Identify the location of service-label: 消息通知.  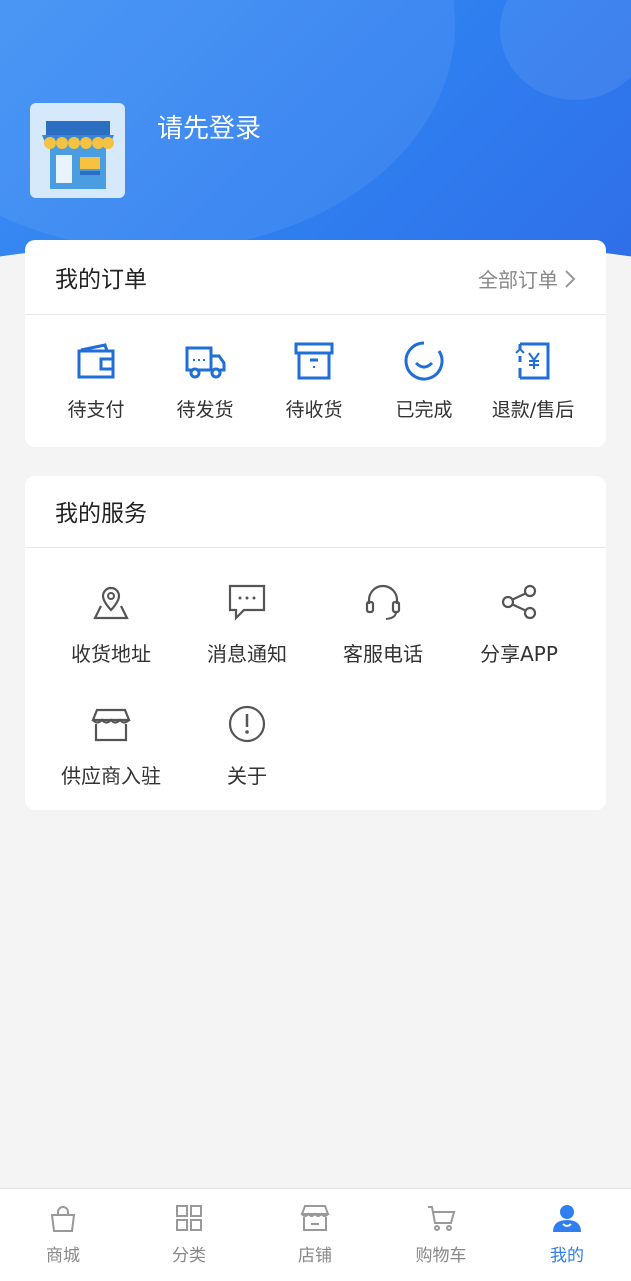
(247, 654).